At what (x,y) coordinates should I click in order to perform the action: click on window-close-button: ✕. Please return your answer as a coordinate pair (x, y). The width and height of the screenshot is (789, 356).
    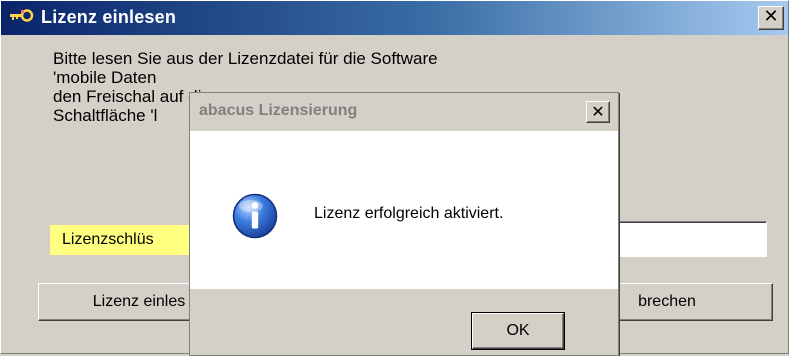
    Looking at the image, I should click on (771, 18).